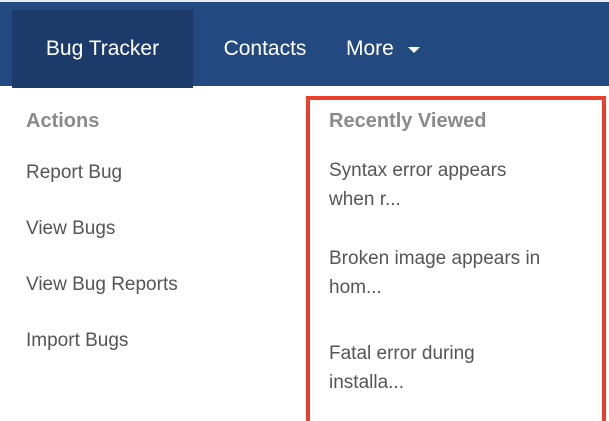 Image resolution: width=609 pixels, height=421 pixels. I want to click on view-bugs-link: View Bugs, so click(70, 229).